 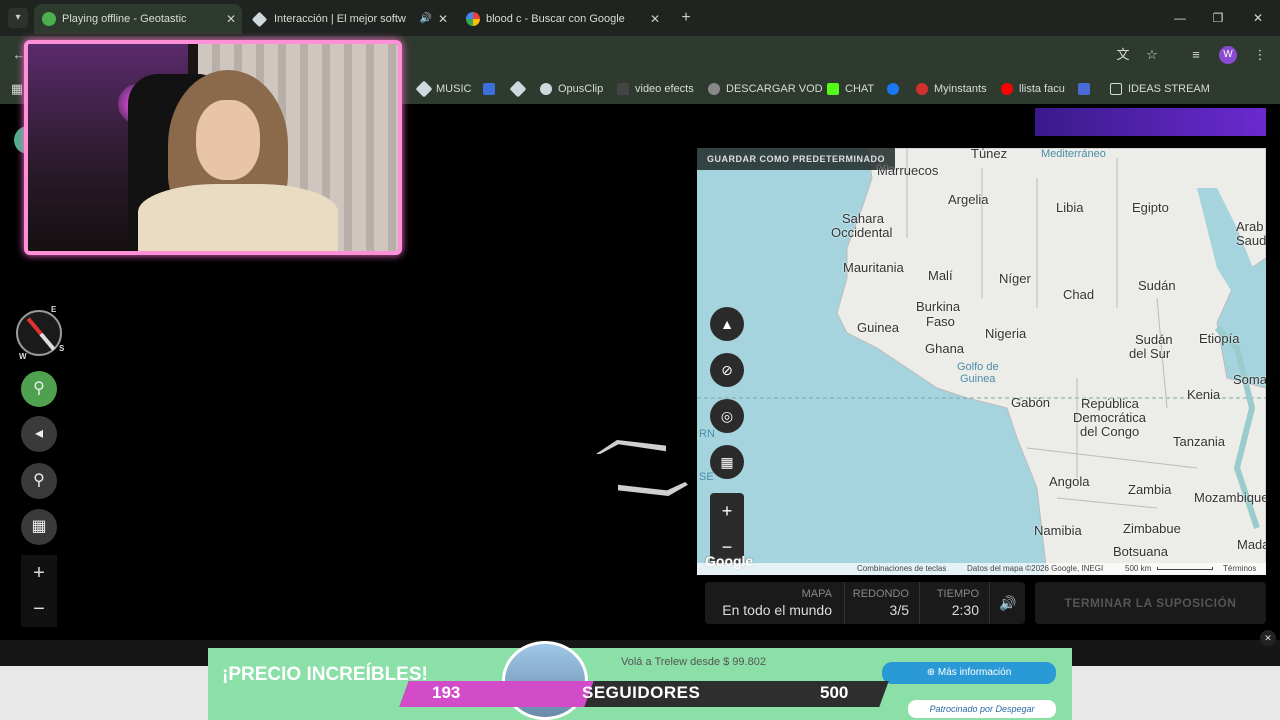 I want to click on minimize-icon: —, so click(x=1180, y=18).